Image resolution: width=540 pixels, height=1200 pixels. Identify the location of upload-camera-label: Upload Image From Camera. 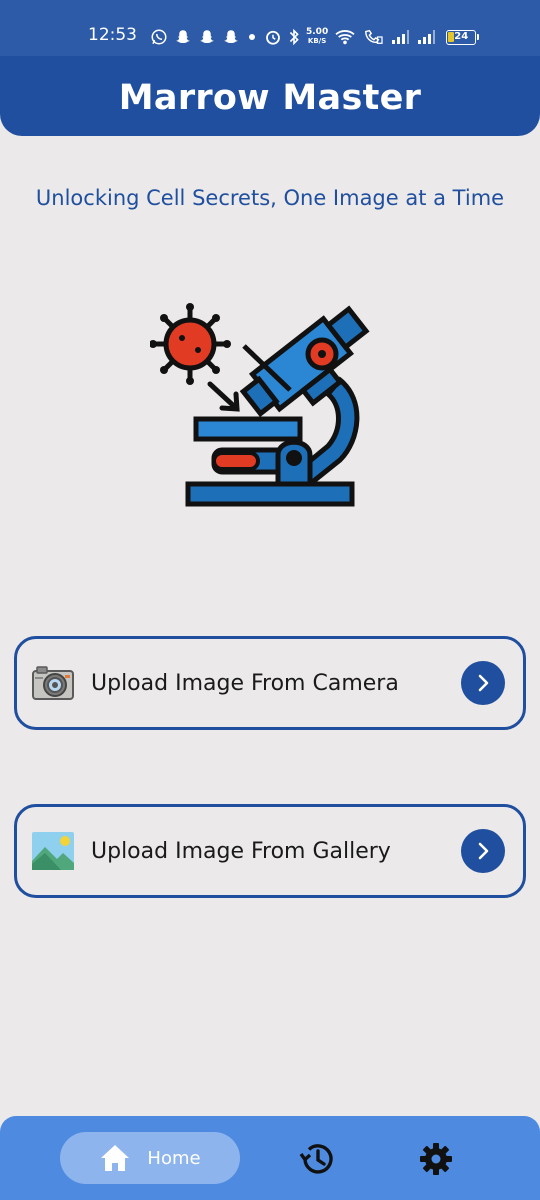
(245, 683).